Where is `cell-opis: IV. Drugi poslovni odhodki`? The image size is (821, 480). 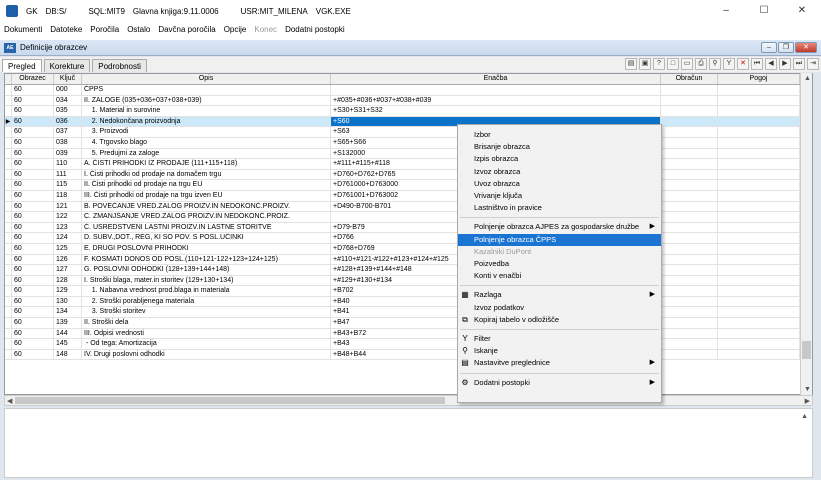 cell-opis: IV. Drugi poslovni odhodki is located at coordinates (206, 354).